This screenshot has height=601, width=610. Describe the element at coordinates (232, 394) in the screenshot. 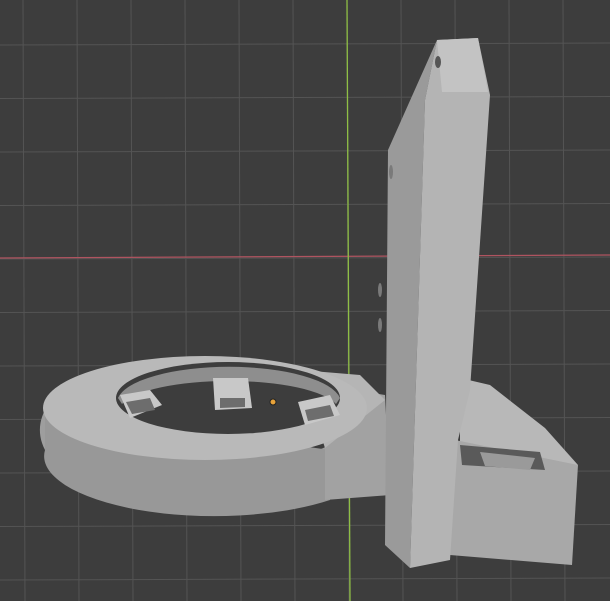

I see `ring-clip` at that location.